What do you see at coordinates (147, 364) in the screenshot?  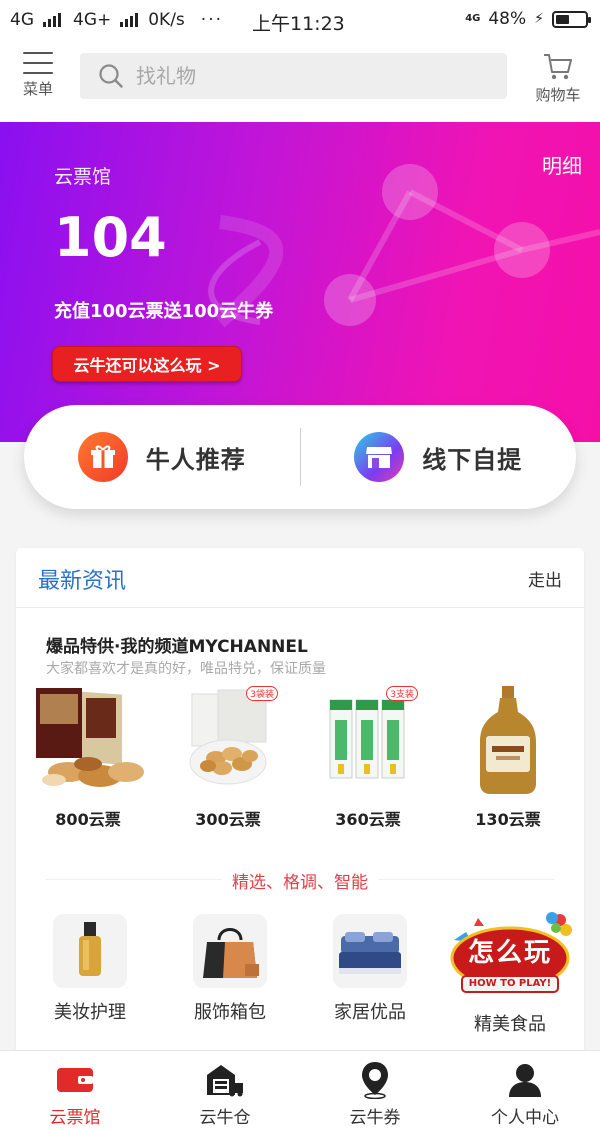 I see `how-to-play-button: 云牛还可以这么玩 >` at bounding box center [147, 364].